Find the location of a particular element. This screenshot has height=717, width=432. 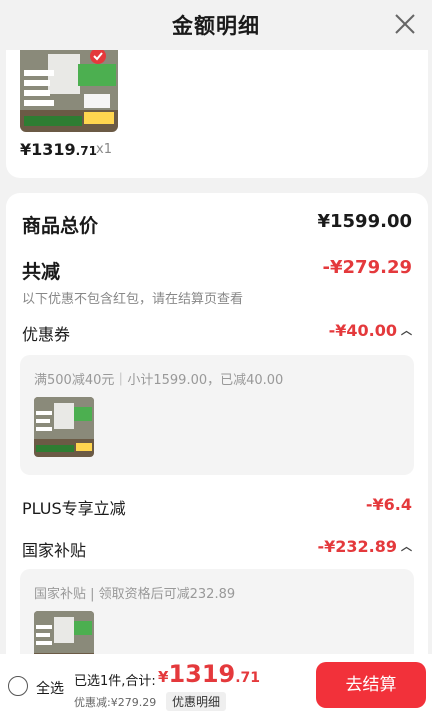

discount-value: -¥279.29 is located at coordinates (367, 267).